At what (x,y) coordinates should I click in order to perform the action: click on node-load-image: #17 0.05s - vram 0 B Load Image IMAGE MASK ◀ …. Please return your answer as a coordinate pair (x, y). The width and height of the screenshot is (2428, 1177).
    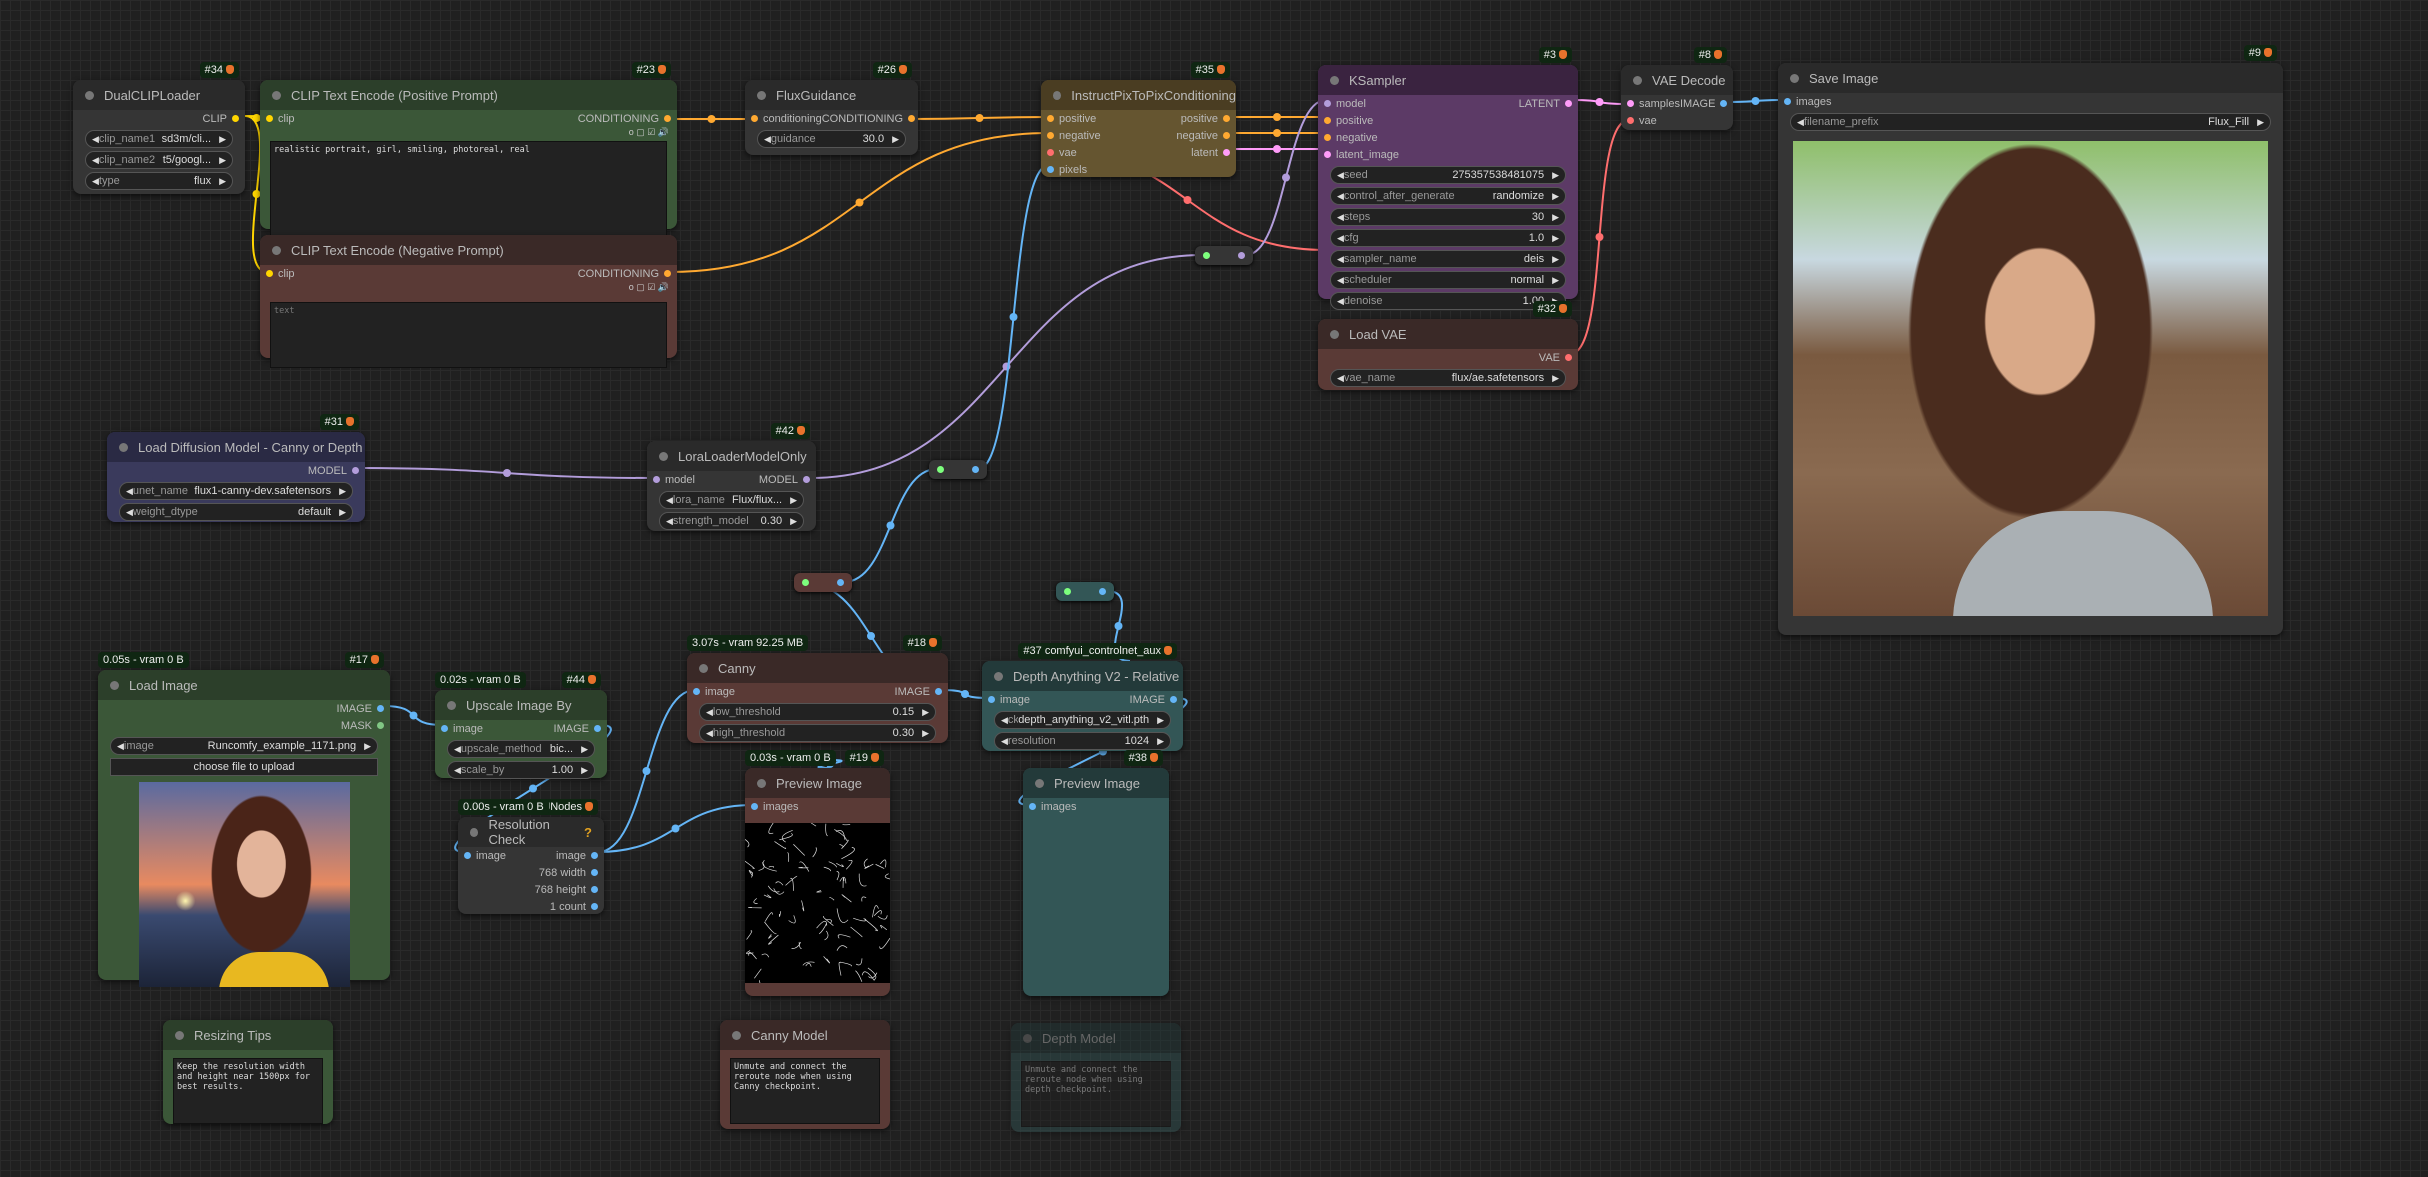
    Looking at the image, I should click on (244, 825).